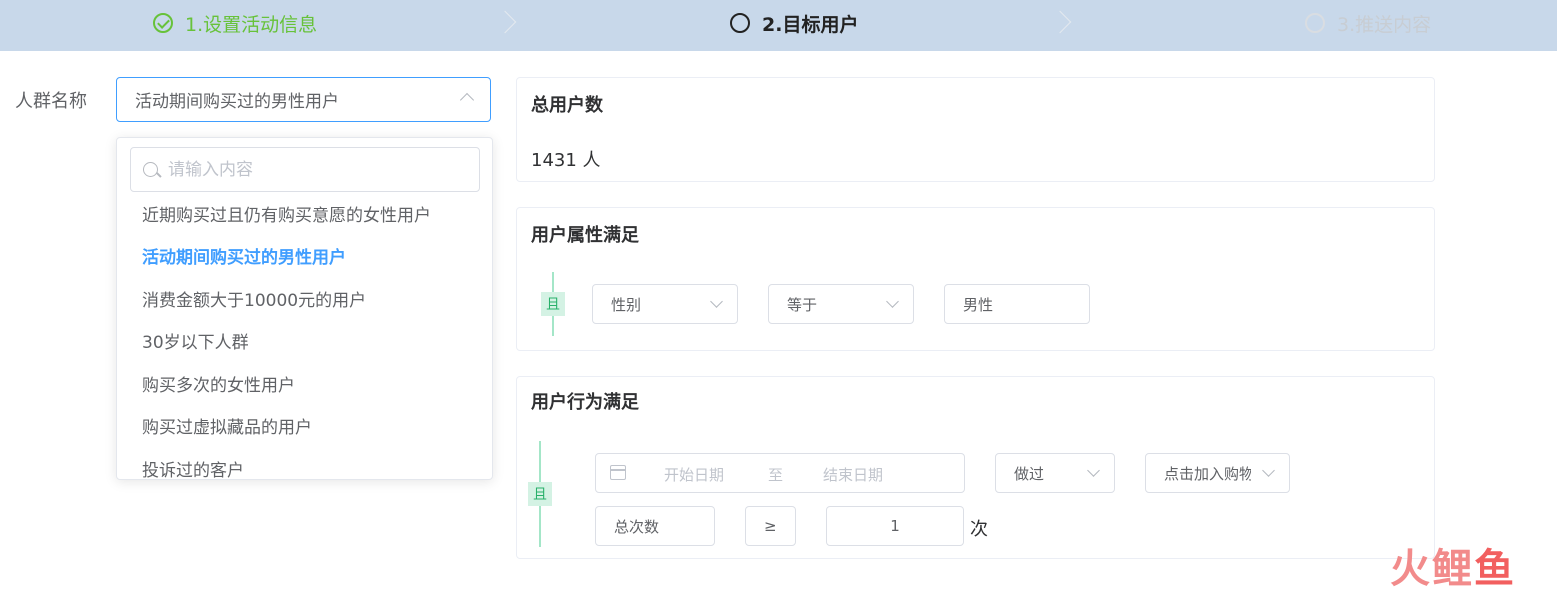 The height and width of the screenshot is (598, 1557). Describe the element at coordinates (802, 304) in the screenshot. I see `operator-value: 等于` at that location.